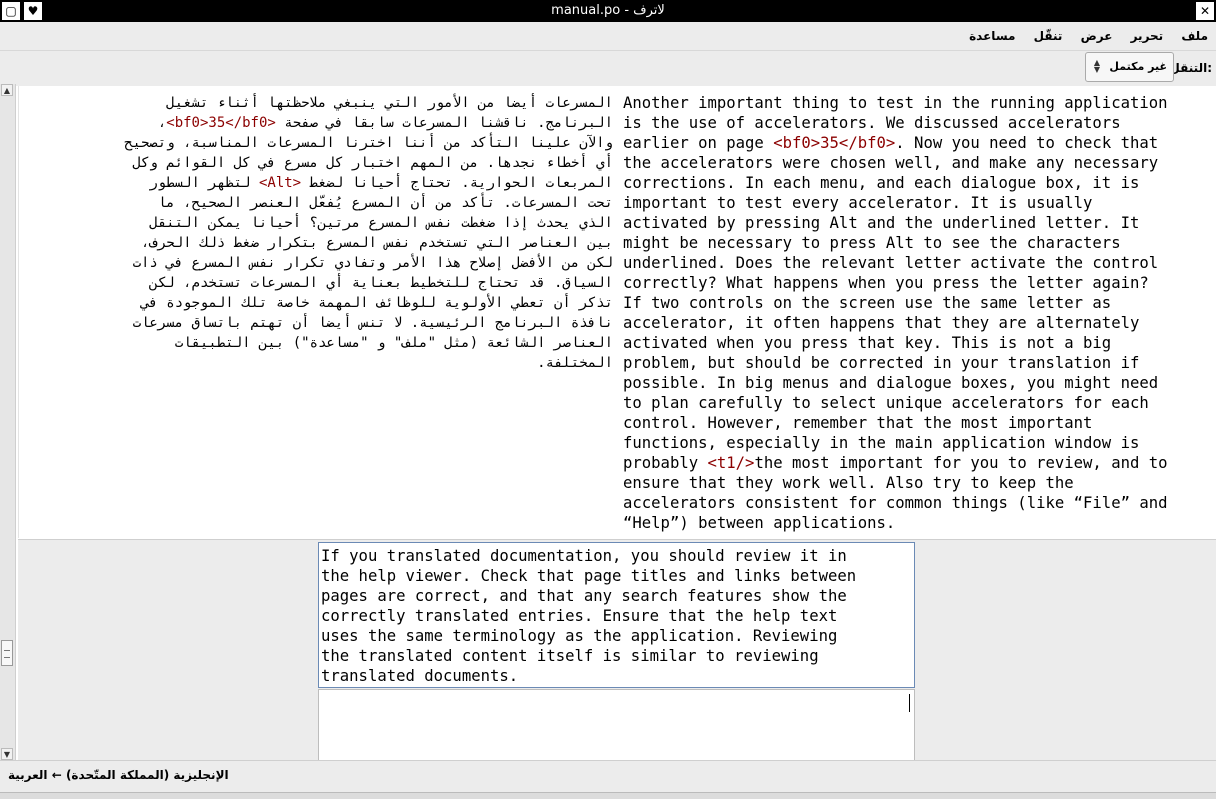 Image resolution: width=1216 pixels, height=799 pixels. I want to click on navigation-label: التنقل:, so click(1190, 68).